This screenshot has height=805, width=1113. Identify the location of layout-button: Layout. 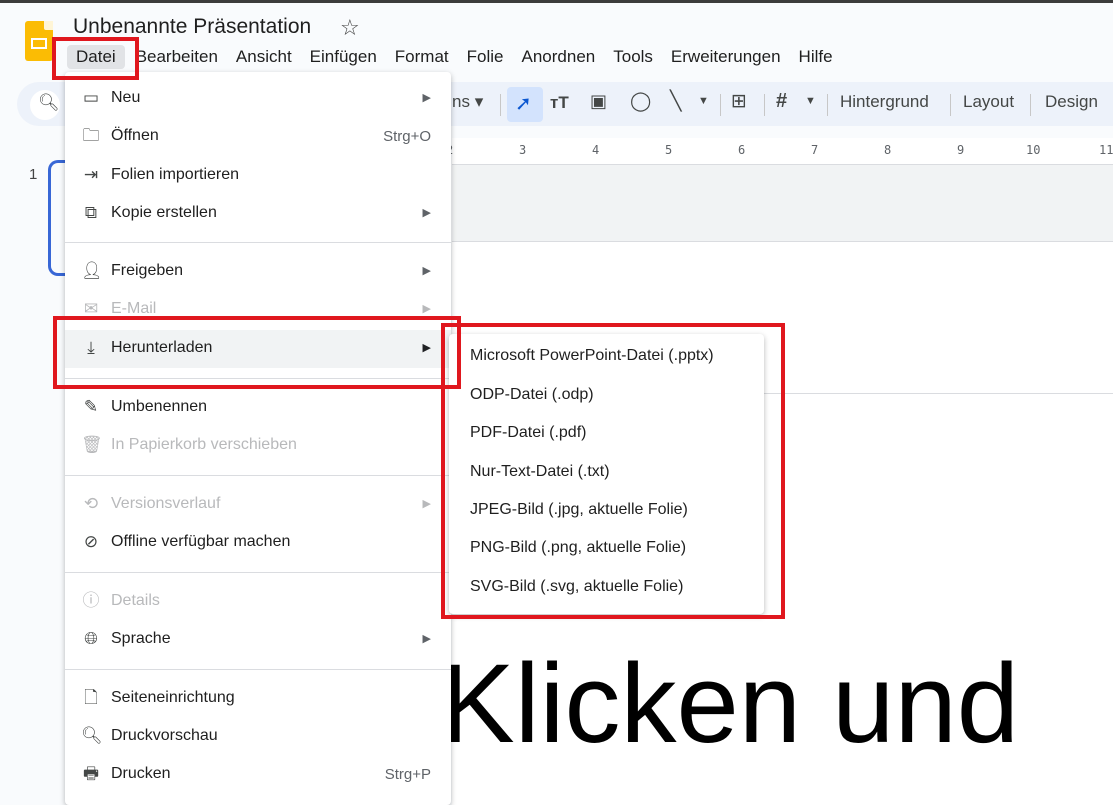
(988, 102).